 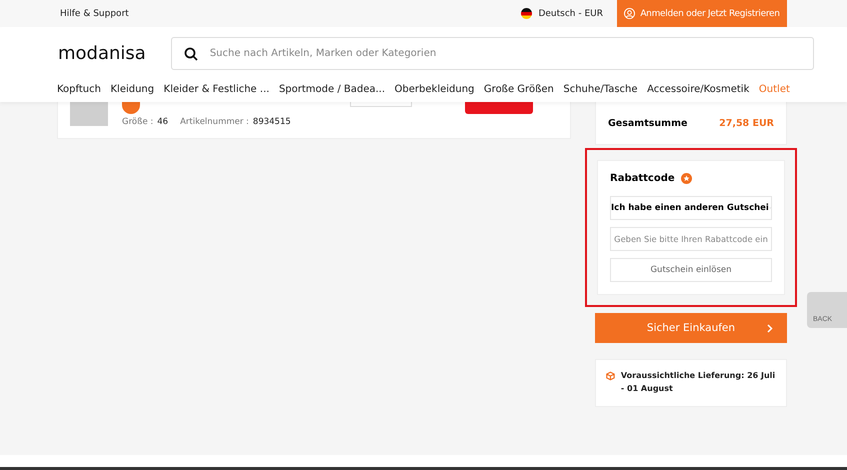 What do you see at coordinates (131, 108) in the screenshot?
I see `badge-icon` at bounding box center [131, 108].